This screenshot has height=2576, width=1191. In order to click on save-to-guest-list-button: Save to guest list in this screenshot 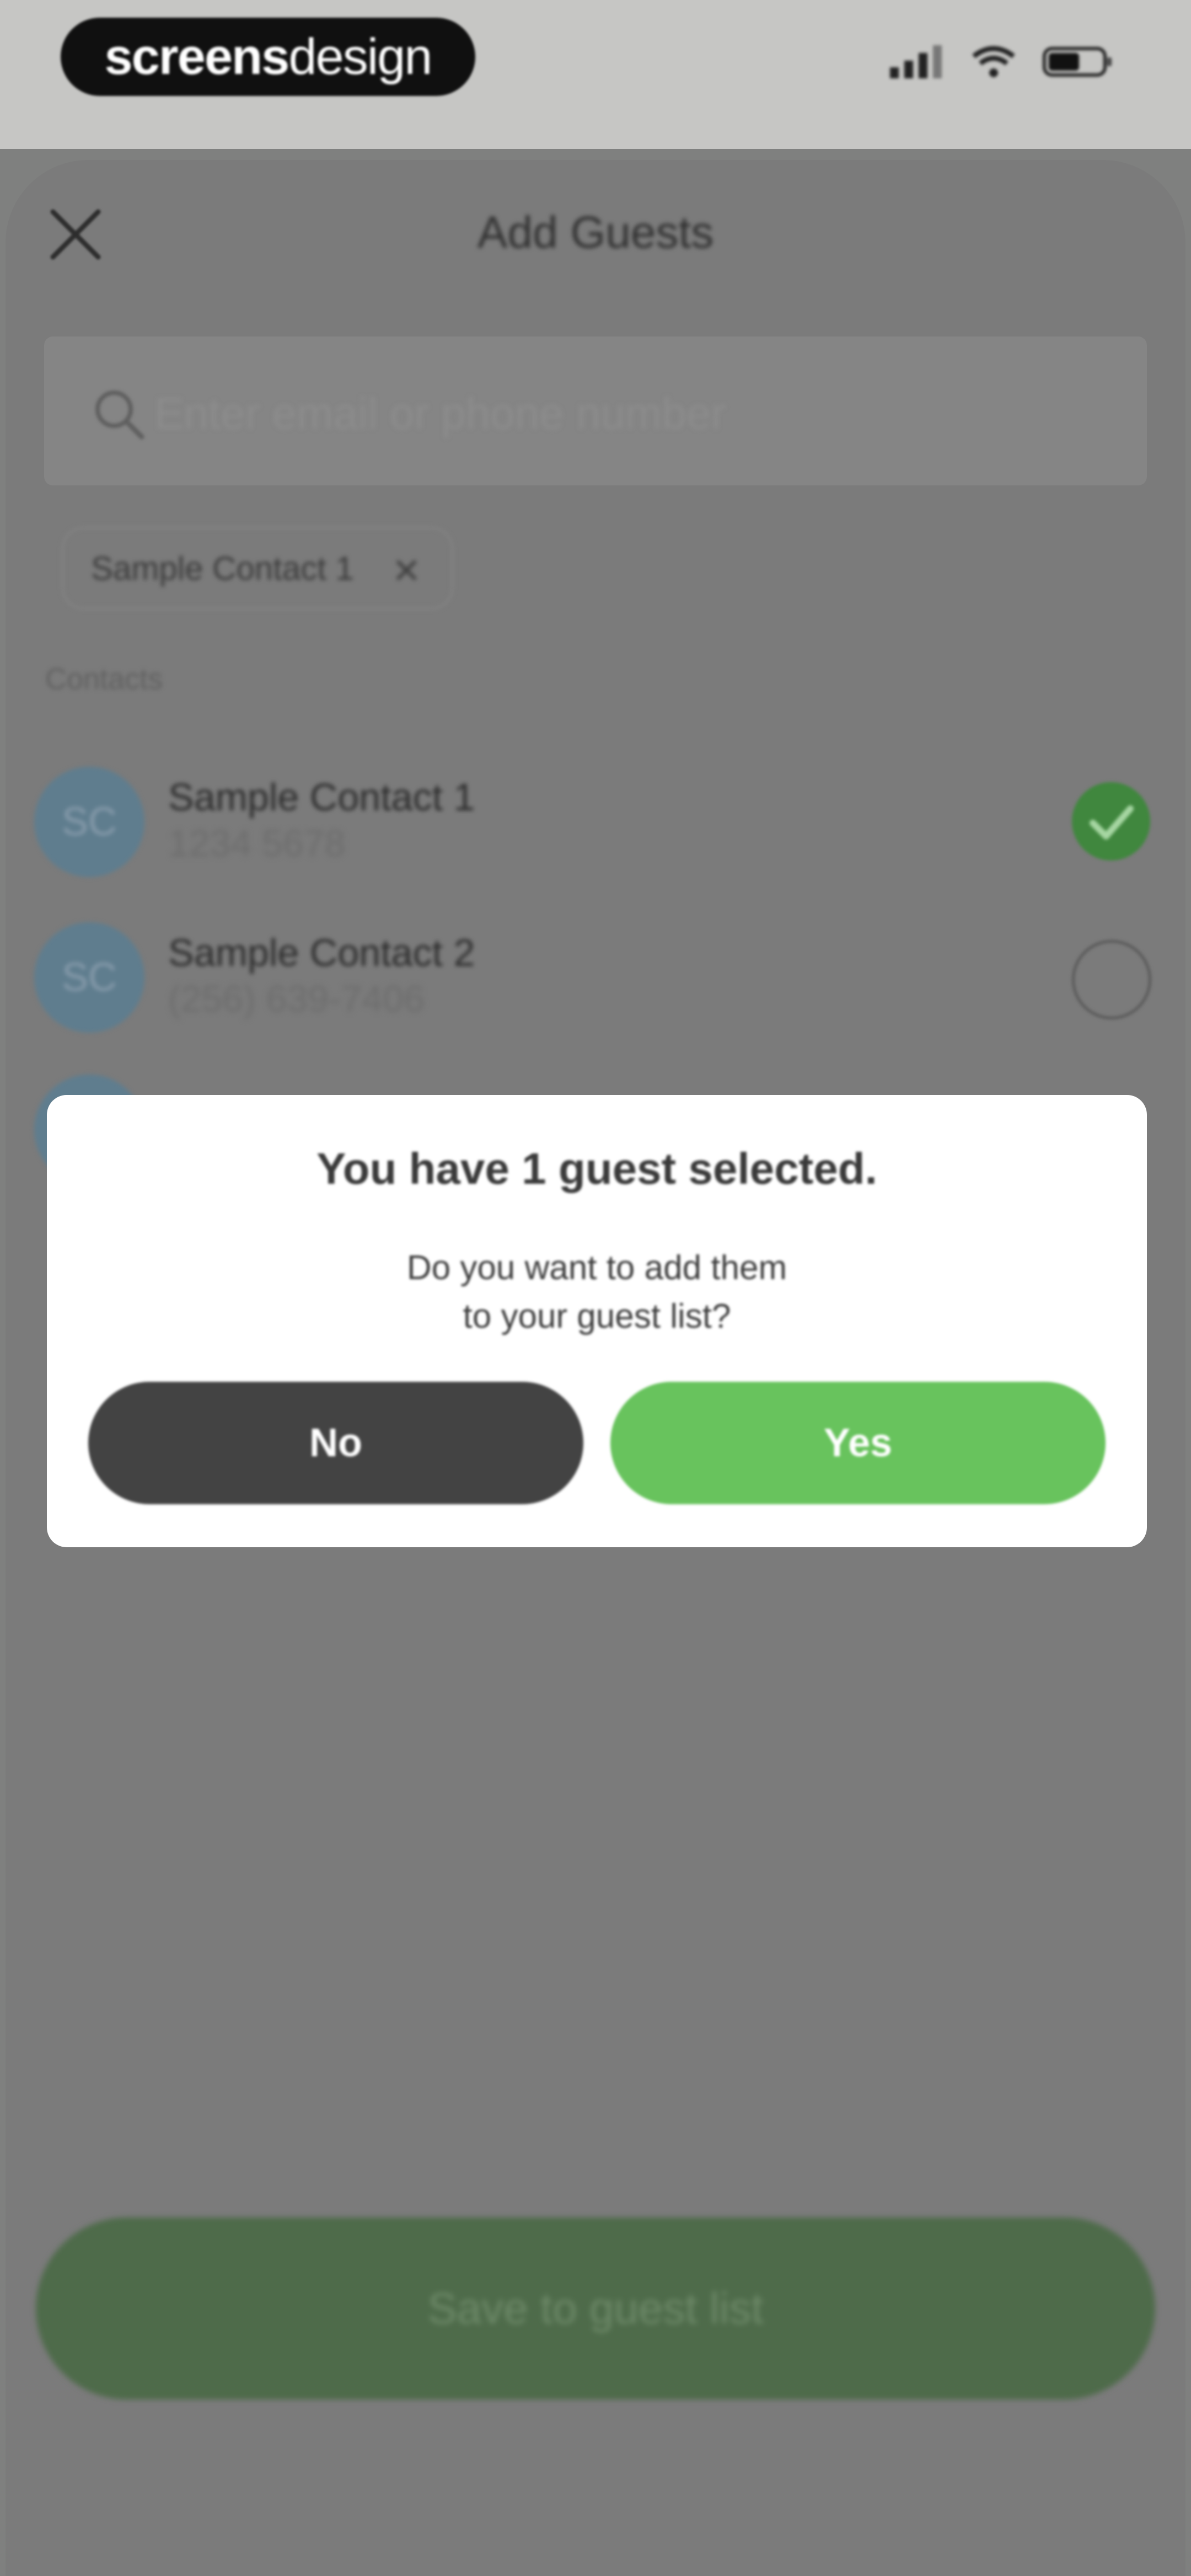, I will do `click(595, 2308)`.